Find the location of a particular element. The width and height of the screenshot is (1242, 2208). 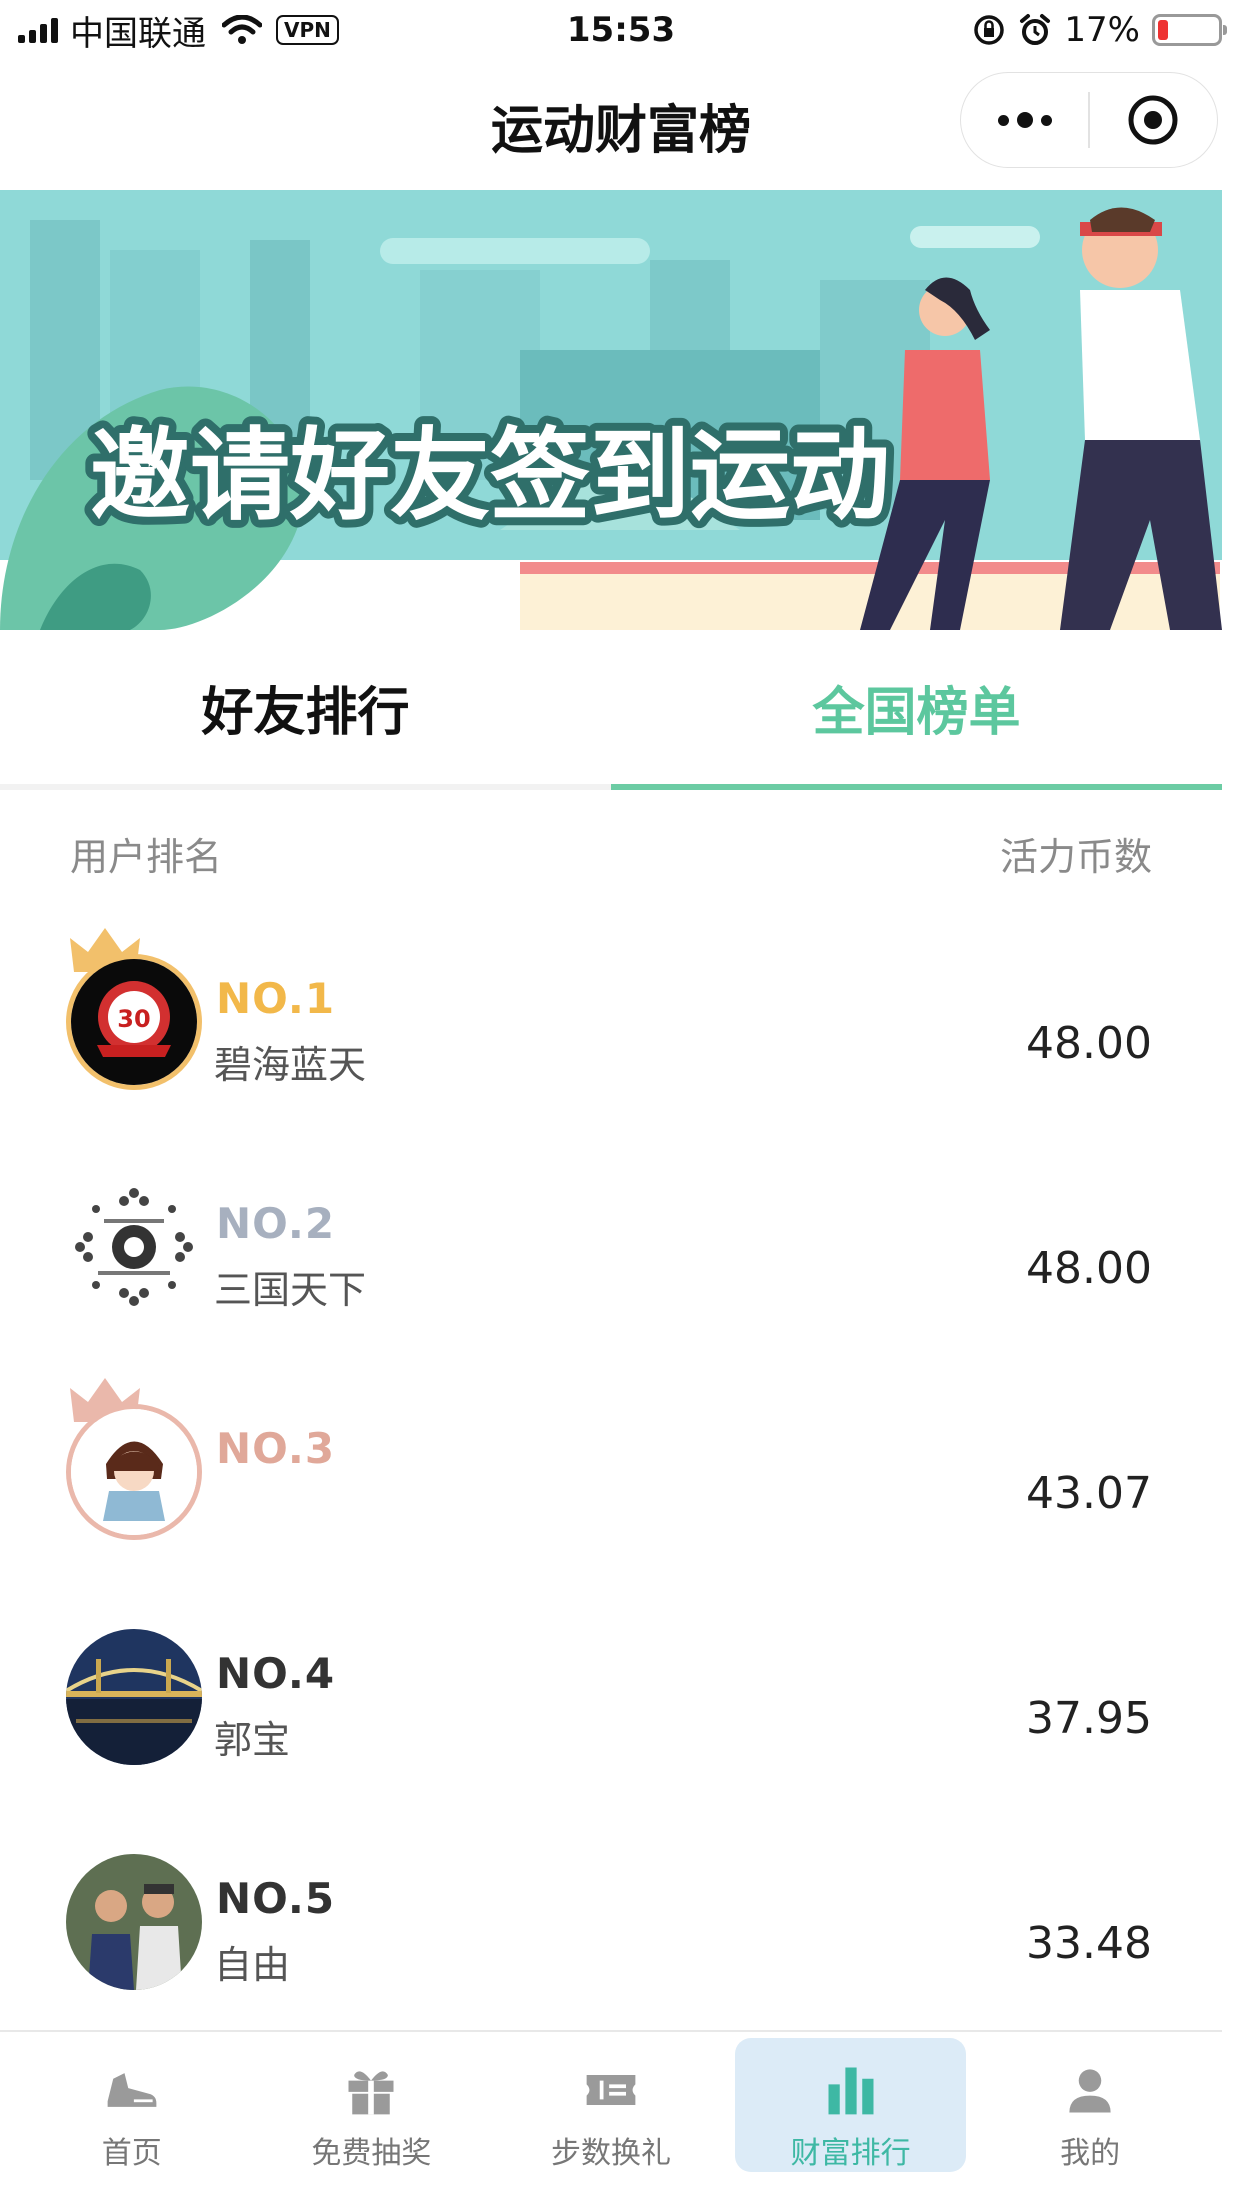

alarm-icon is located at coordinates (1035, 29).